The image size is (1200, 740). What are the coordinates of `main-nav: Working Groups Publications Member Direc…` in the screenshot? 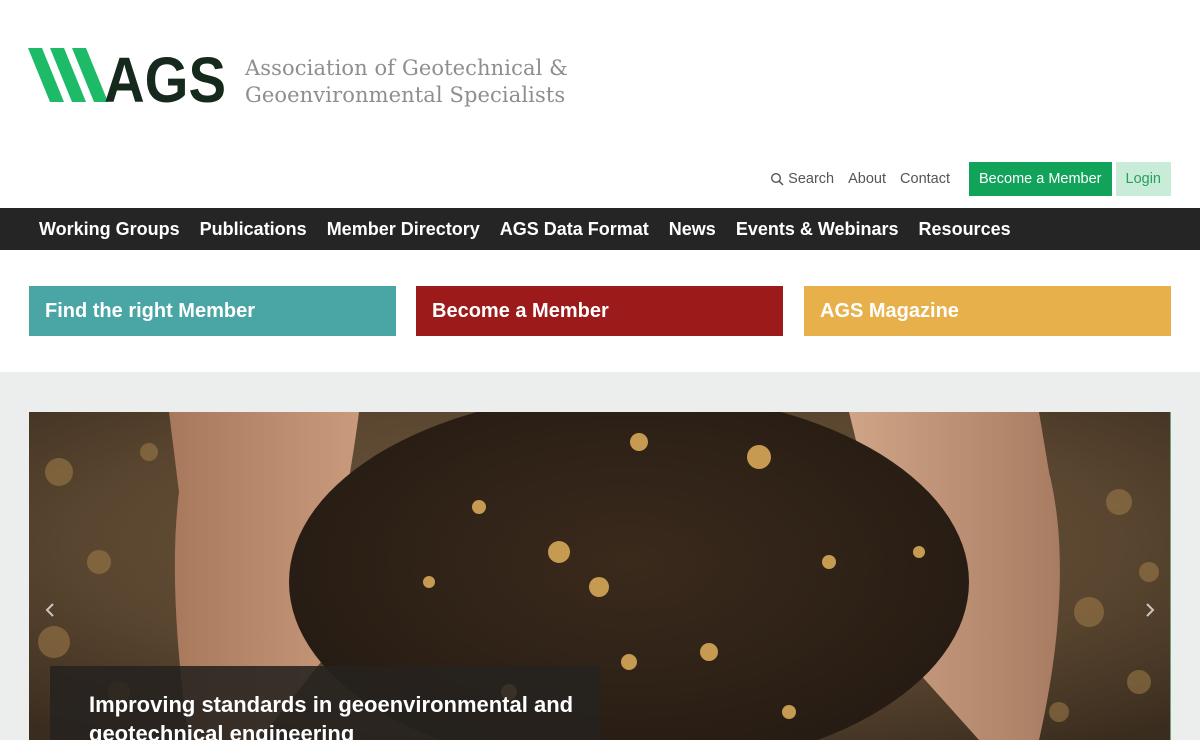 It's located at (600, 229).